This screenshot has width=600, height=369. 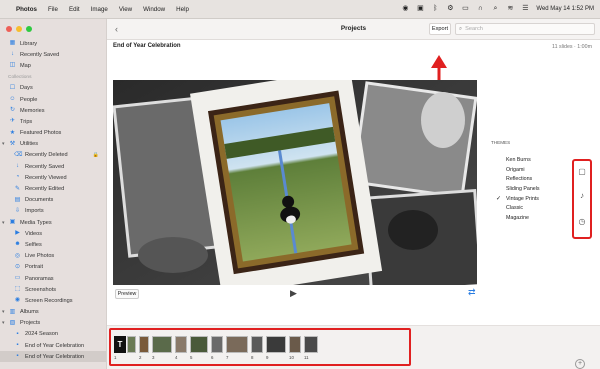 What do you see at coordinates (53, 99) in the screenshot?
I see `sidebar-item: ☺ People` at bounding box center [53, 99].